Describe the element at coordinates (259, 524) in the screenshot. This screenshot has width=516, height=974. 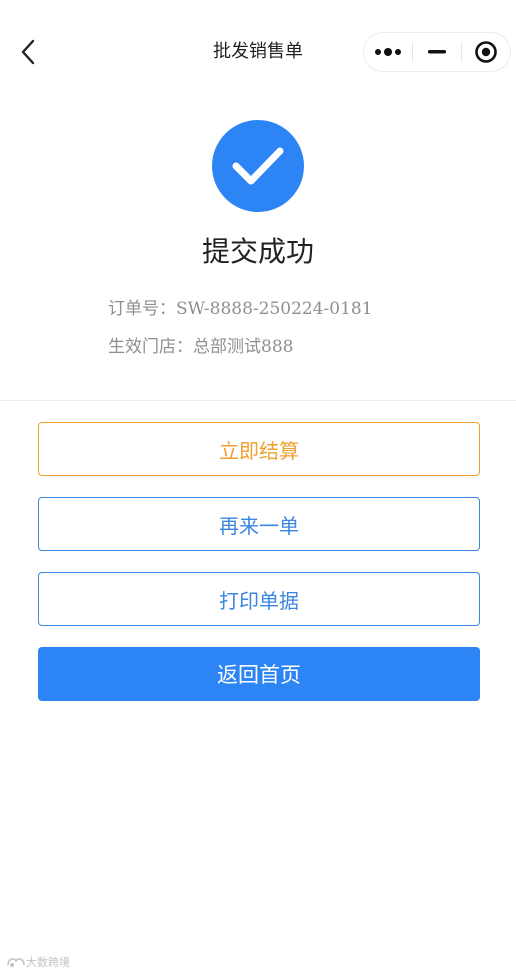
I see `new-order-button: 再来一单` at that location.